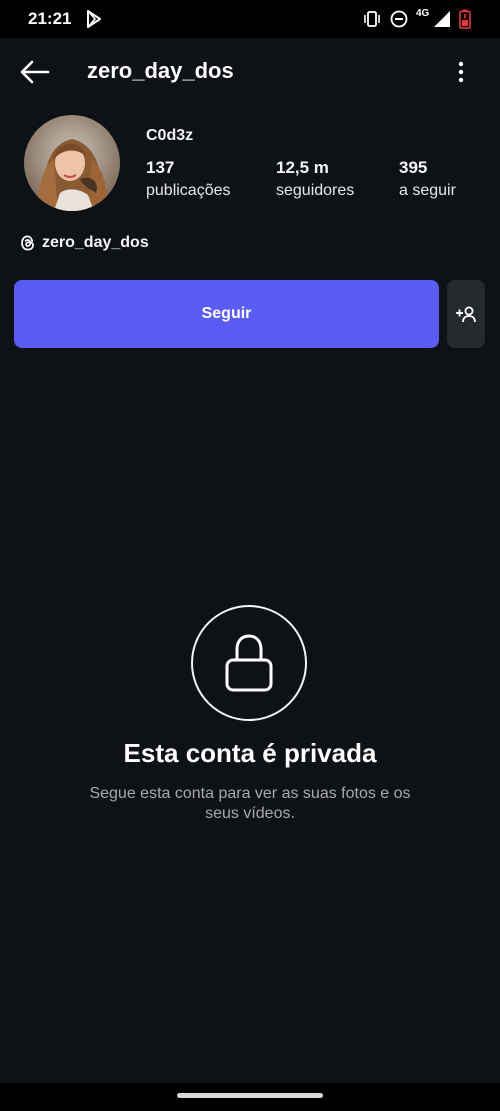  What do you see at coordinates (250, 1095) in the screenshot?
I see `home-indicator` at bounding box center [250, 1095].